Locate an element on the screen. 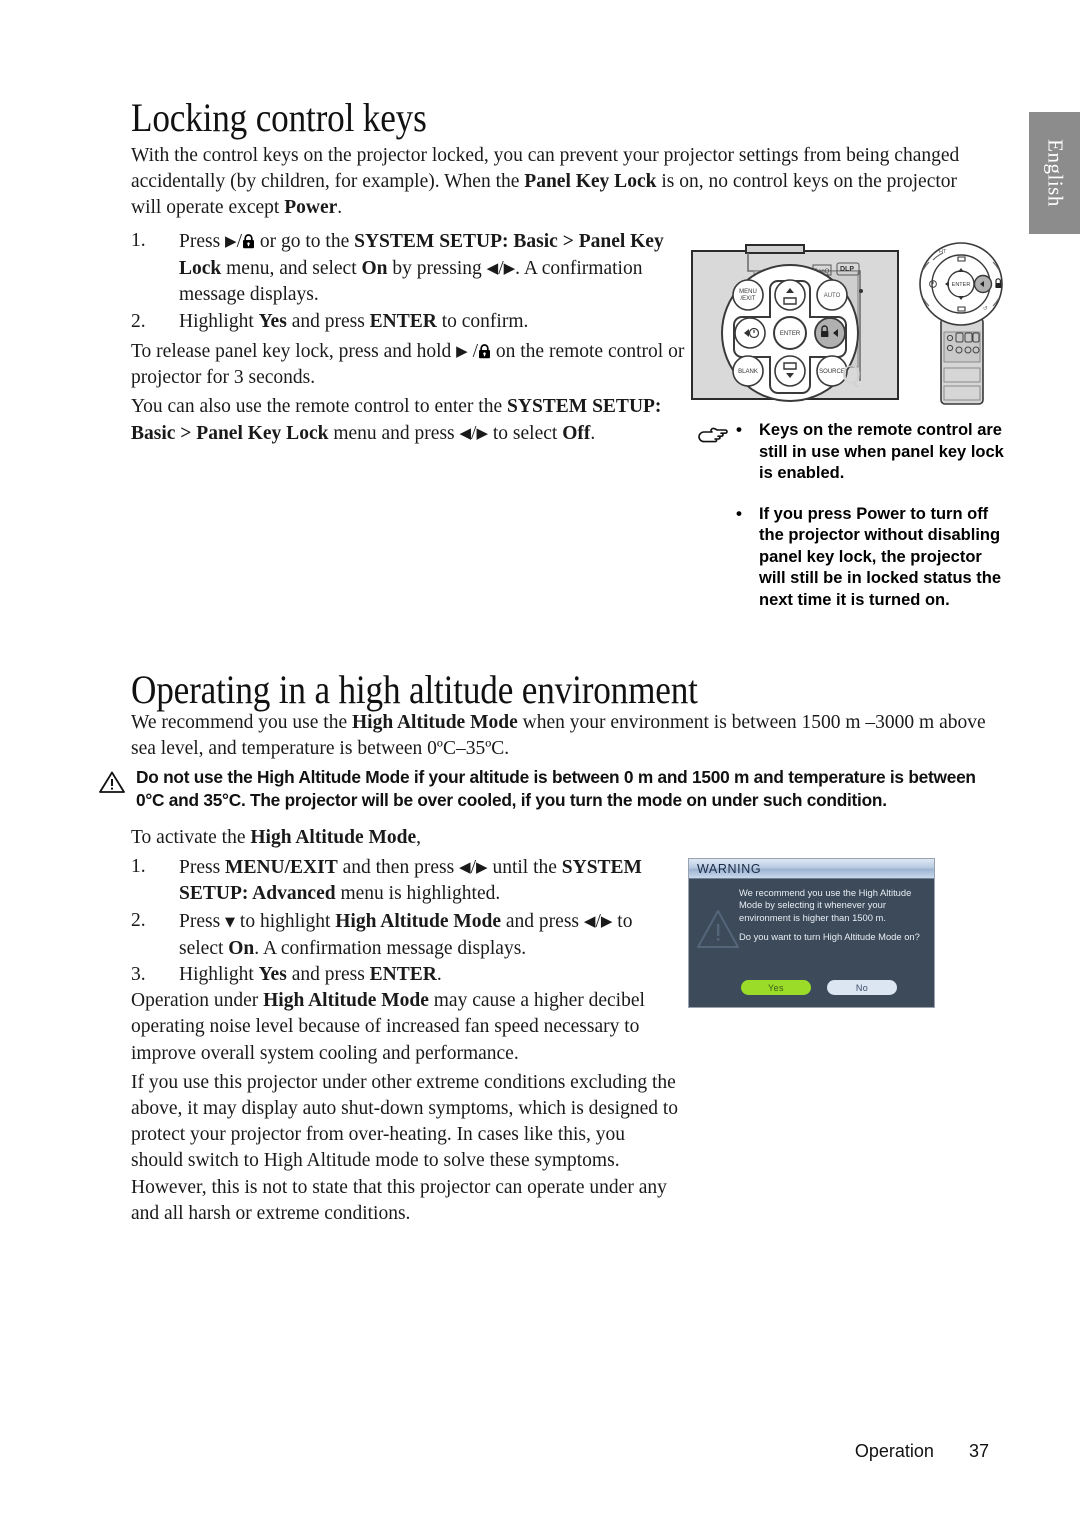  remote-control-illustration: ENTER HT ↺ is located at coordinates (961, 324).